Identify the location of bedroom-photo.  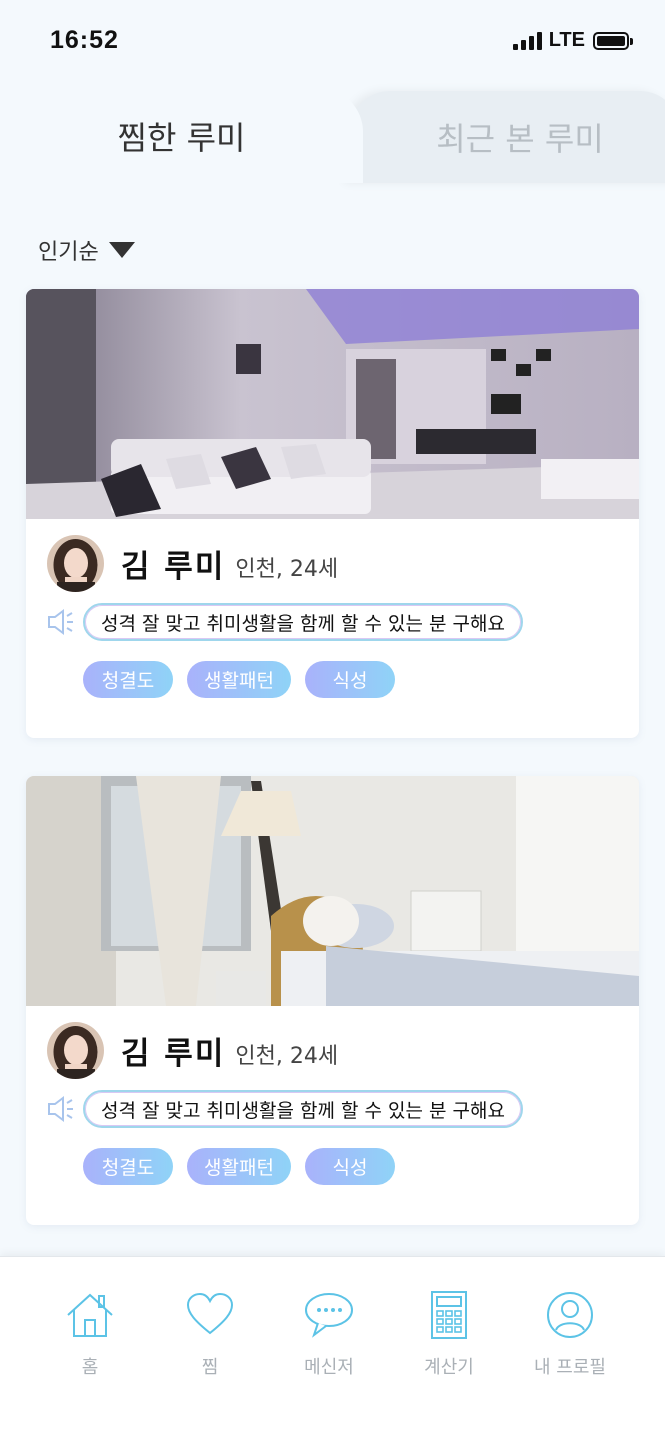
(332, 891).